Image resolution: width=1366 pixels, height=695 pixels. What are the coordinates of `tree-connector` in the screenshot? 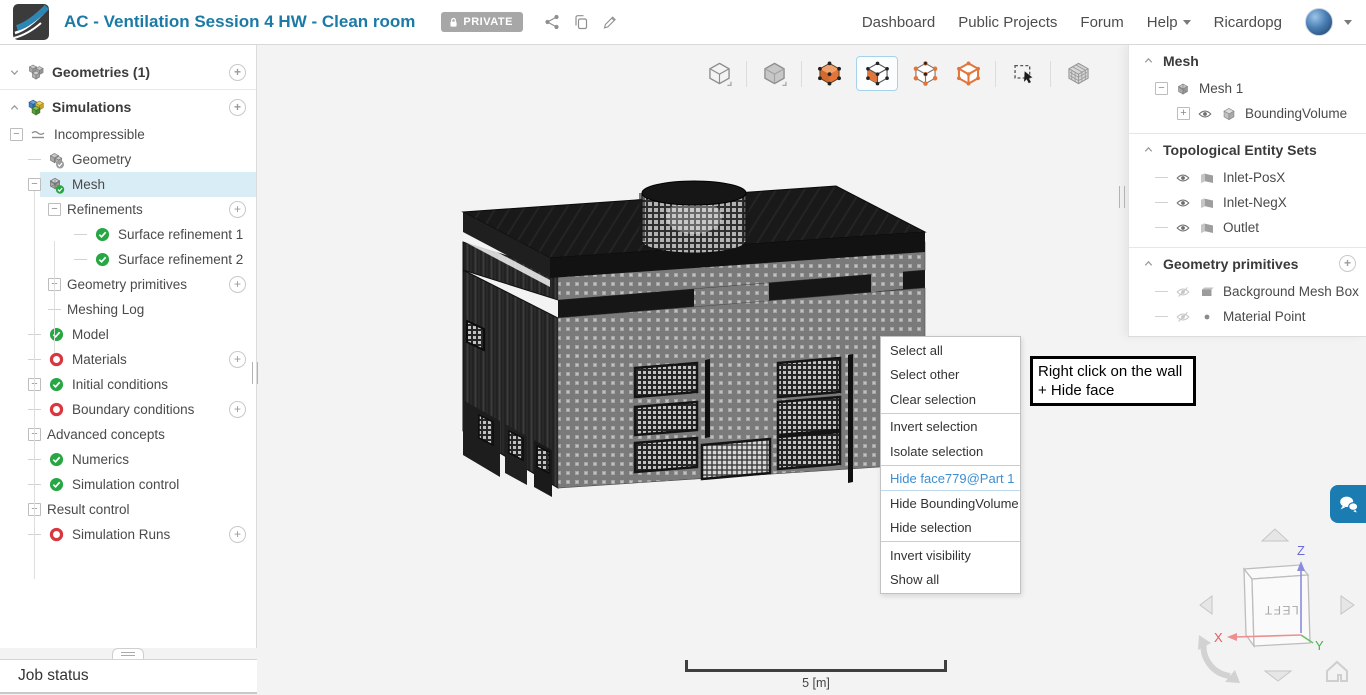 It's located at (1161, 227).